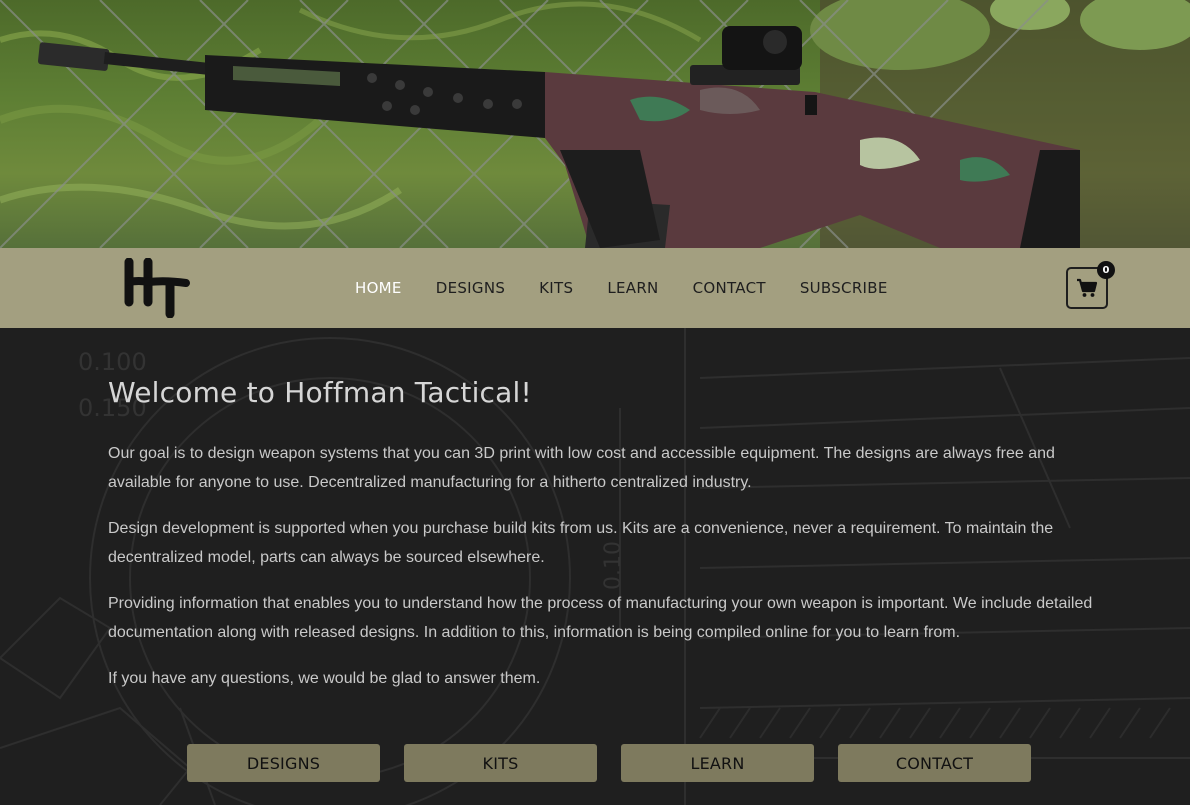 This screenshot has width=1190, height=805. Describe the element at coordinates (729, 288) in the screenshot. I see `nav-contact: CONTACT` at that location.